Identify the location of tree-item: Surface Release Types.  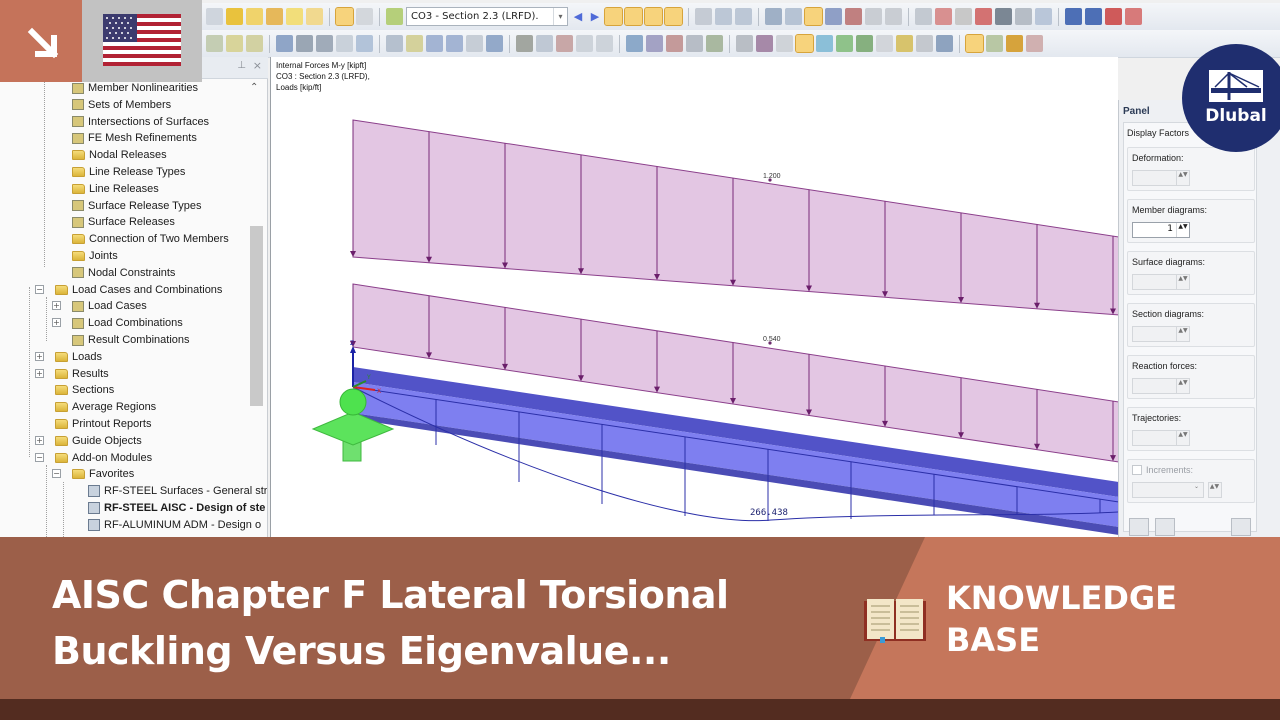
(137, 206).